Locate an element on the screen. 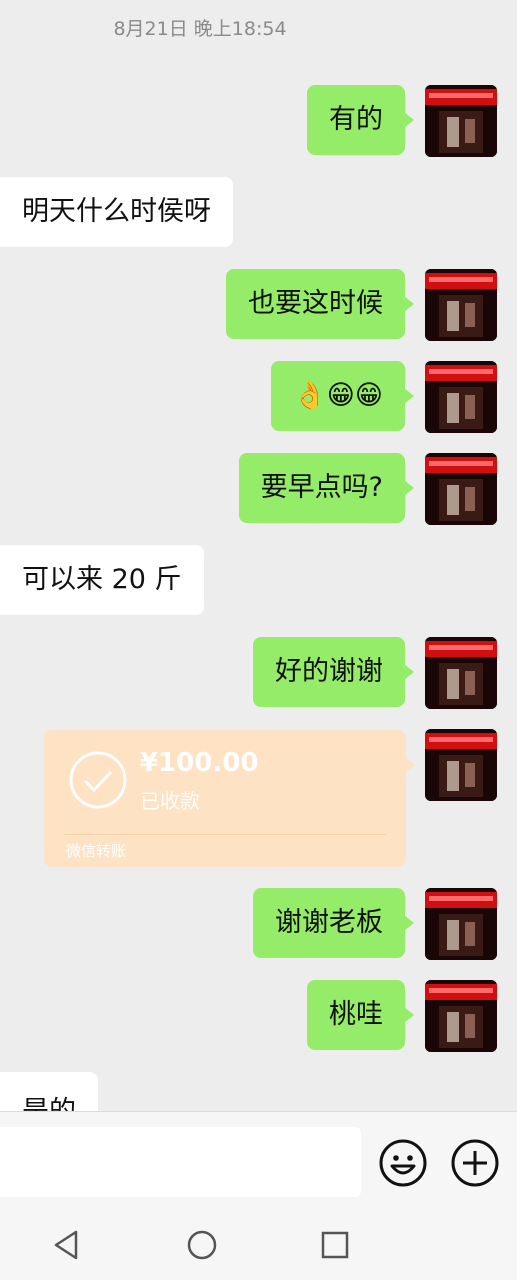  transfer-status: 已收款 is located at coordinates (170, 801).